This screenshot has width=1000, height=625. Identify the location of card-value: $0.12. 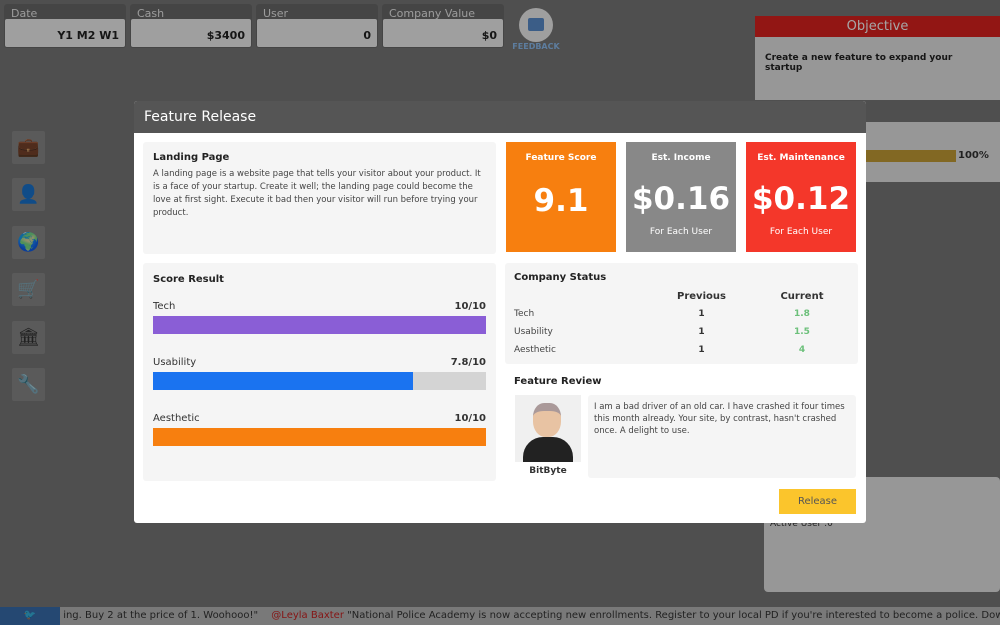
(801, 199).